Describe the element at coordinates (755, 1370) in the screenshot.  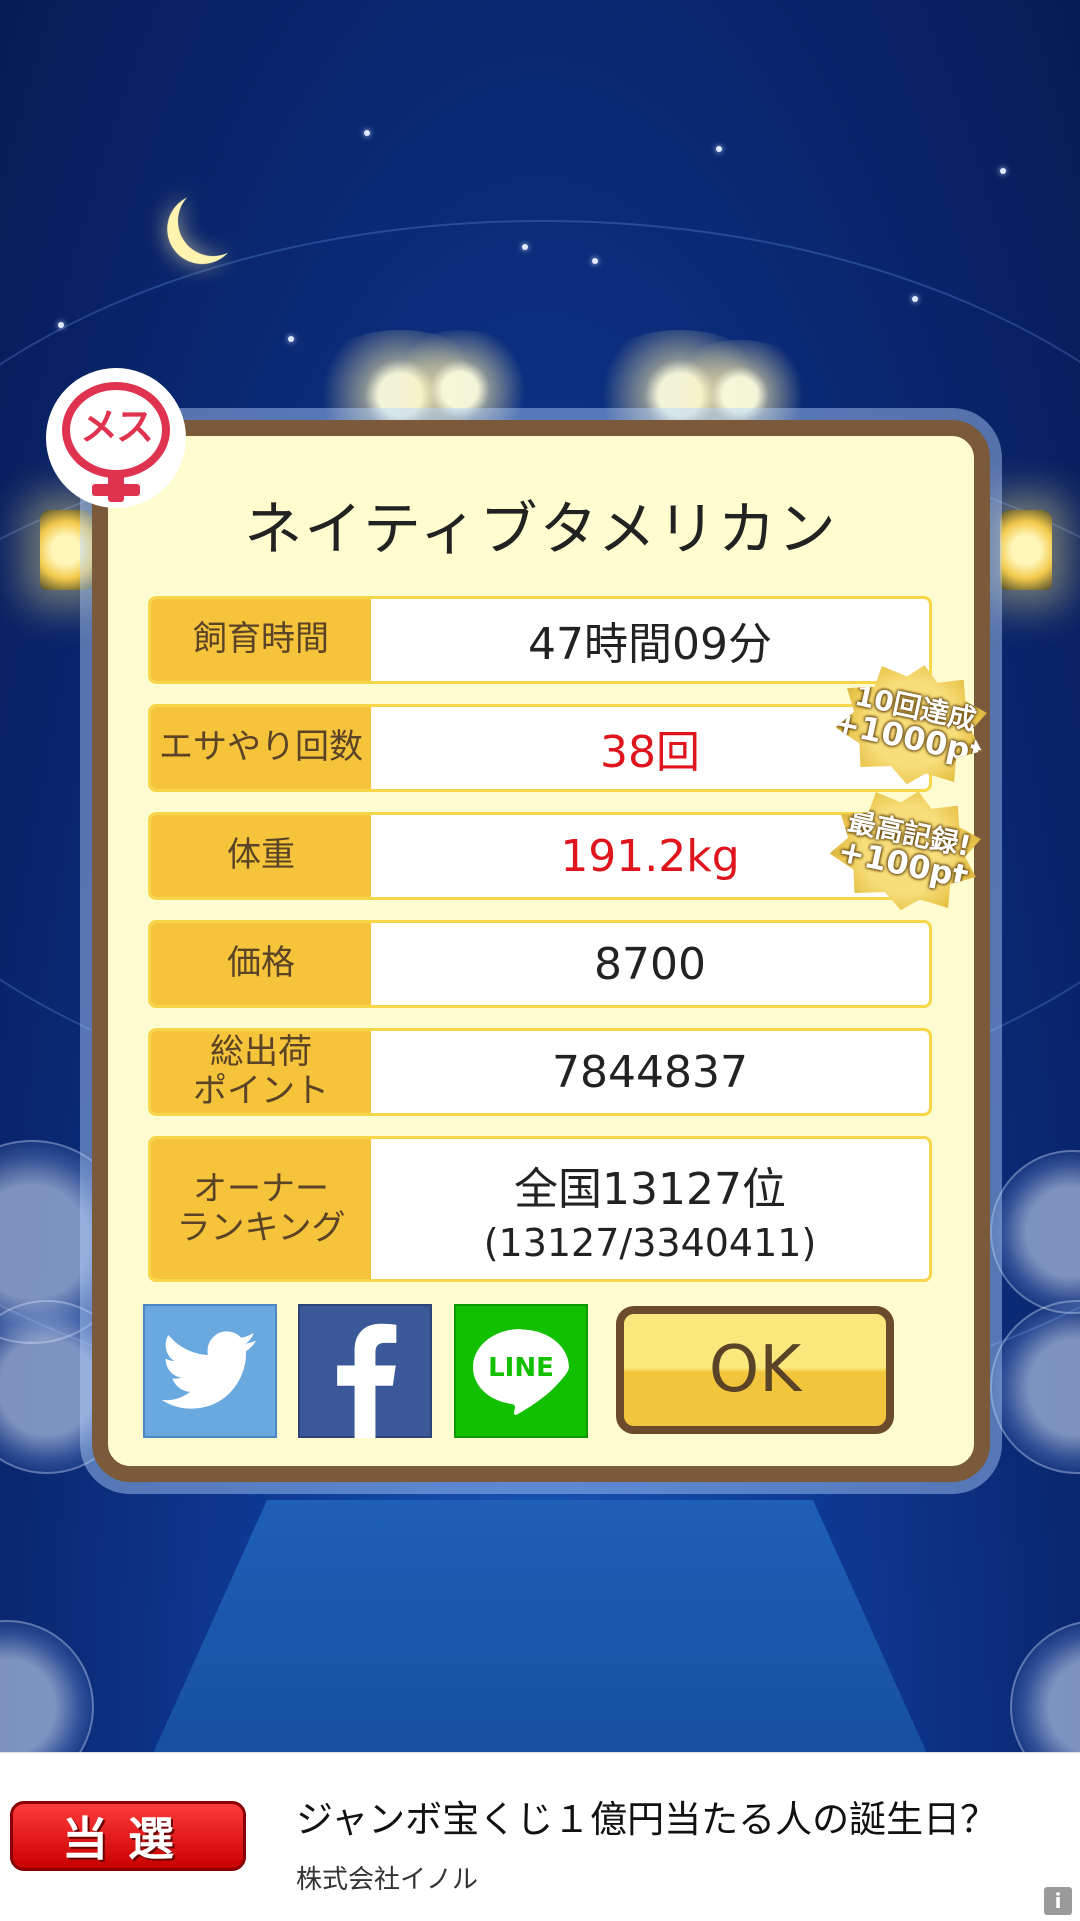
I see `ok-button: OK` at that location.